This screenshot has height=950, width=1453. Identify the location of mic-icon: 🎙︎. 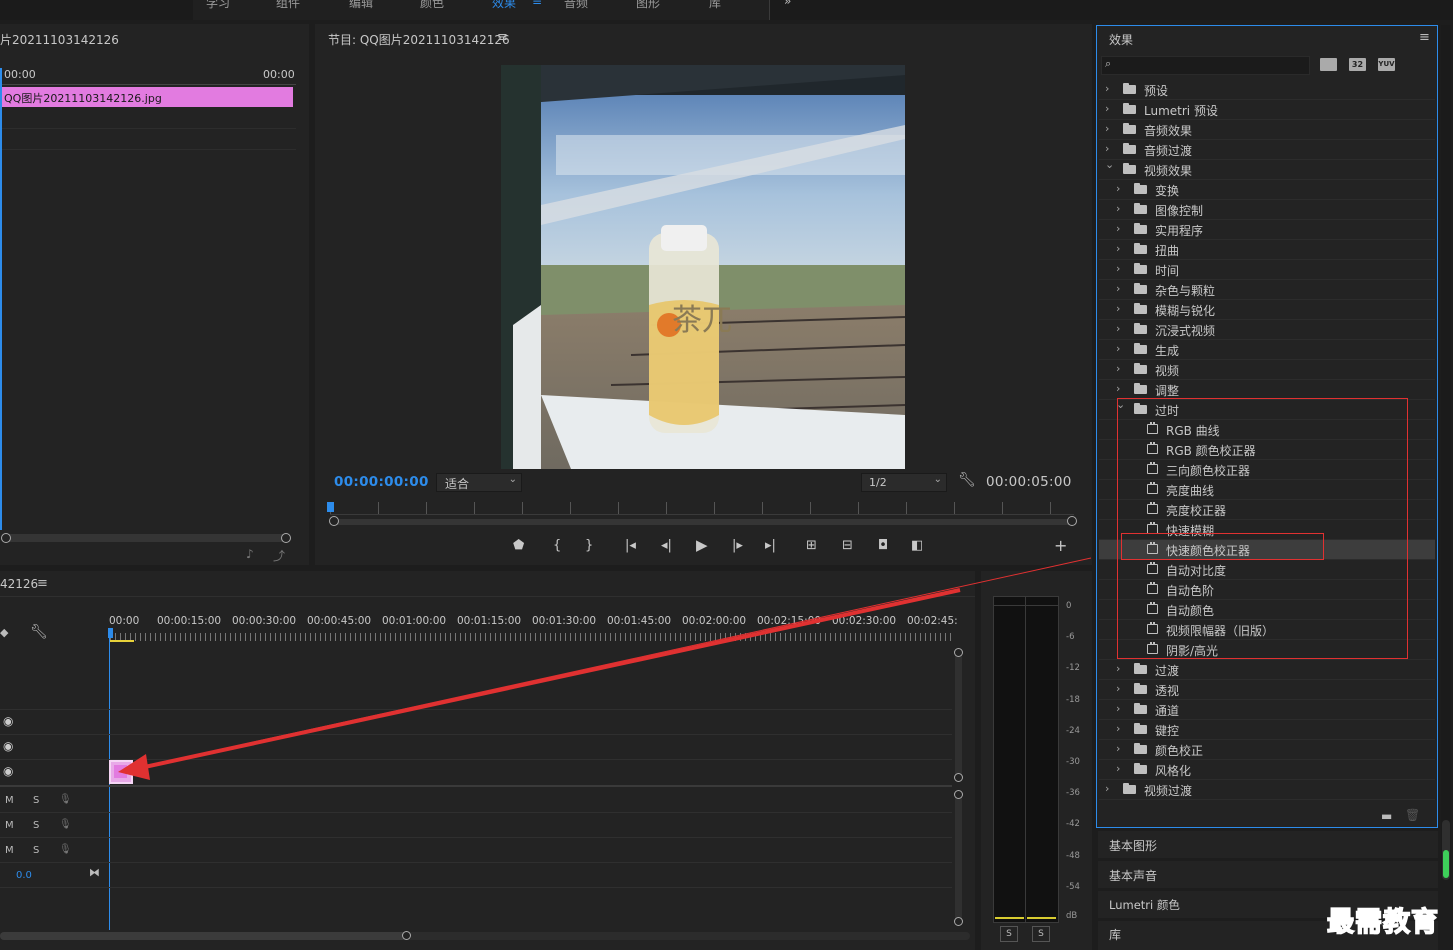
(65, 824).